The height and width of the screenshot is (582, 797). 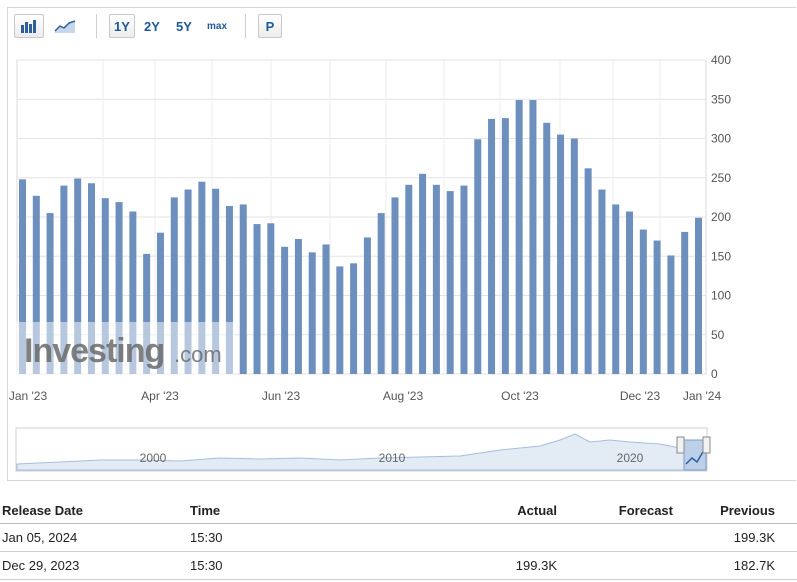 I want to click on navigator-right-handle, so click(x=706, y=445).